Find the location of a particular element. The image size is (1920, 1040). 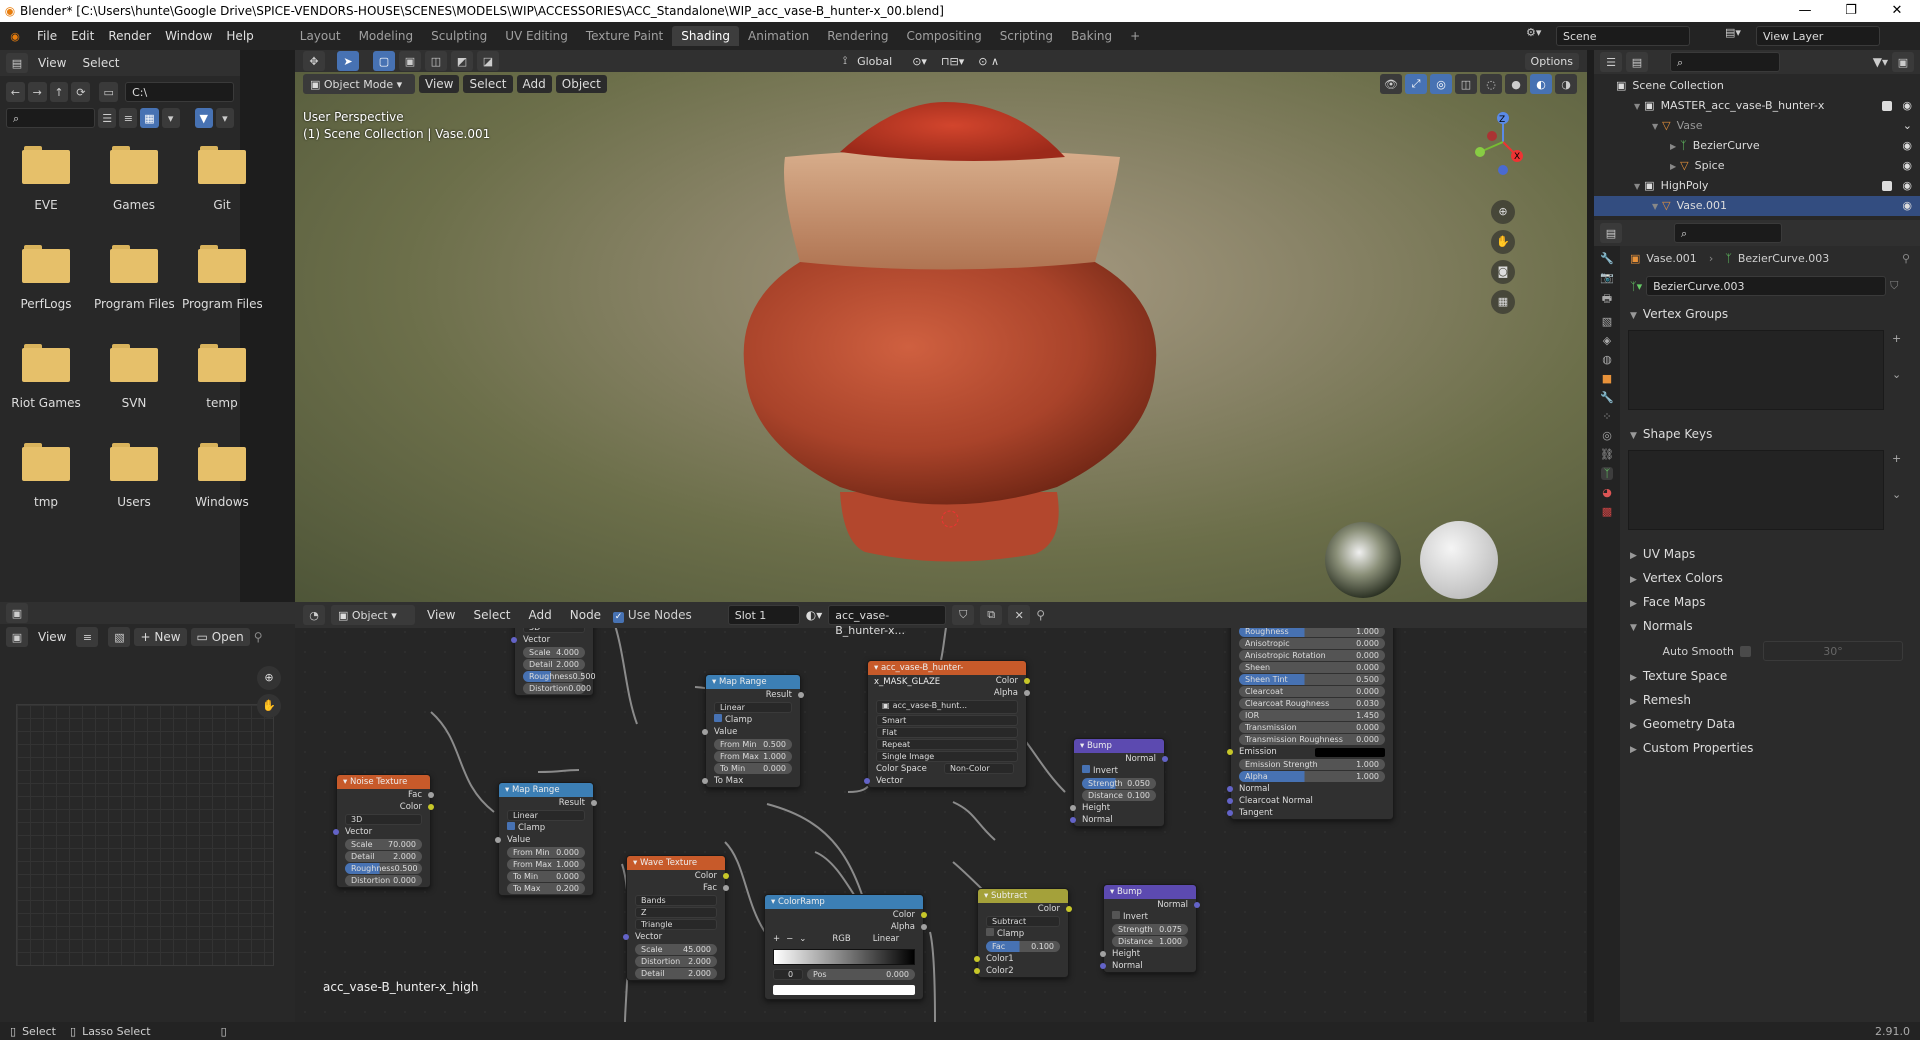

menu-select: Select is located at coordinates (491, 615).